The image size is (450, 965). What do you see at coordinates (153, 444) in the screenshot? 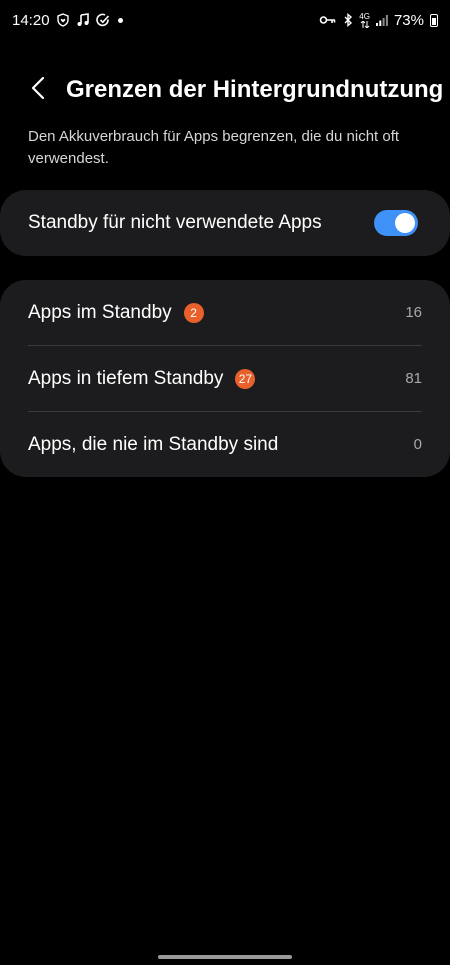
I see `list-item-label: Apps, die nie im Standby sind` at bounding box center [153, 444].